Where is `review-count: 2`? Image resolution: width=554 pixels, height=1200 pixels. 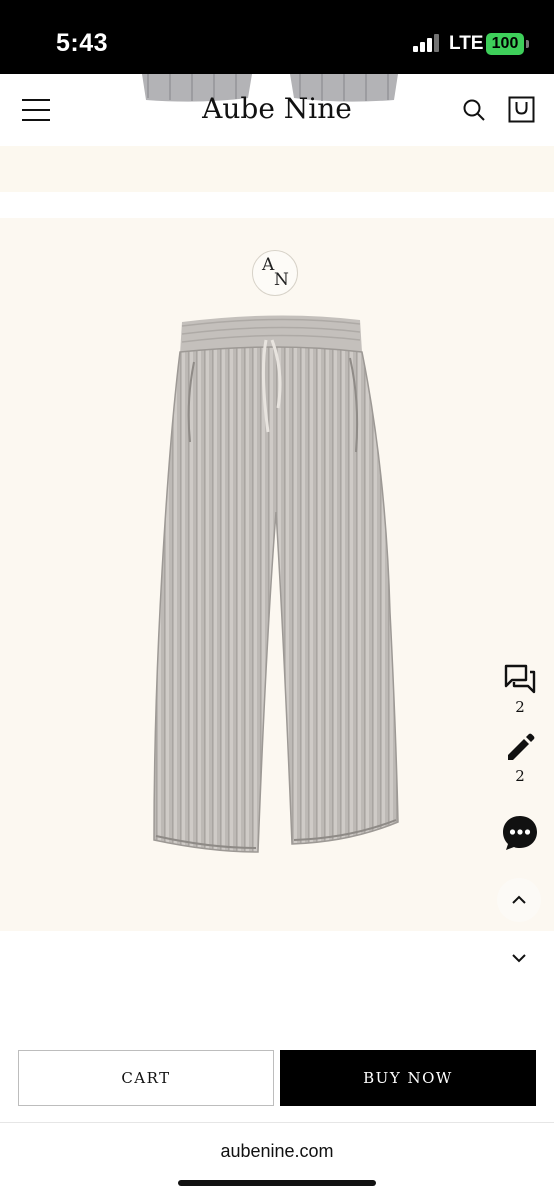
review-count: 2 is located at coordinates (520, 776).